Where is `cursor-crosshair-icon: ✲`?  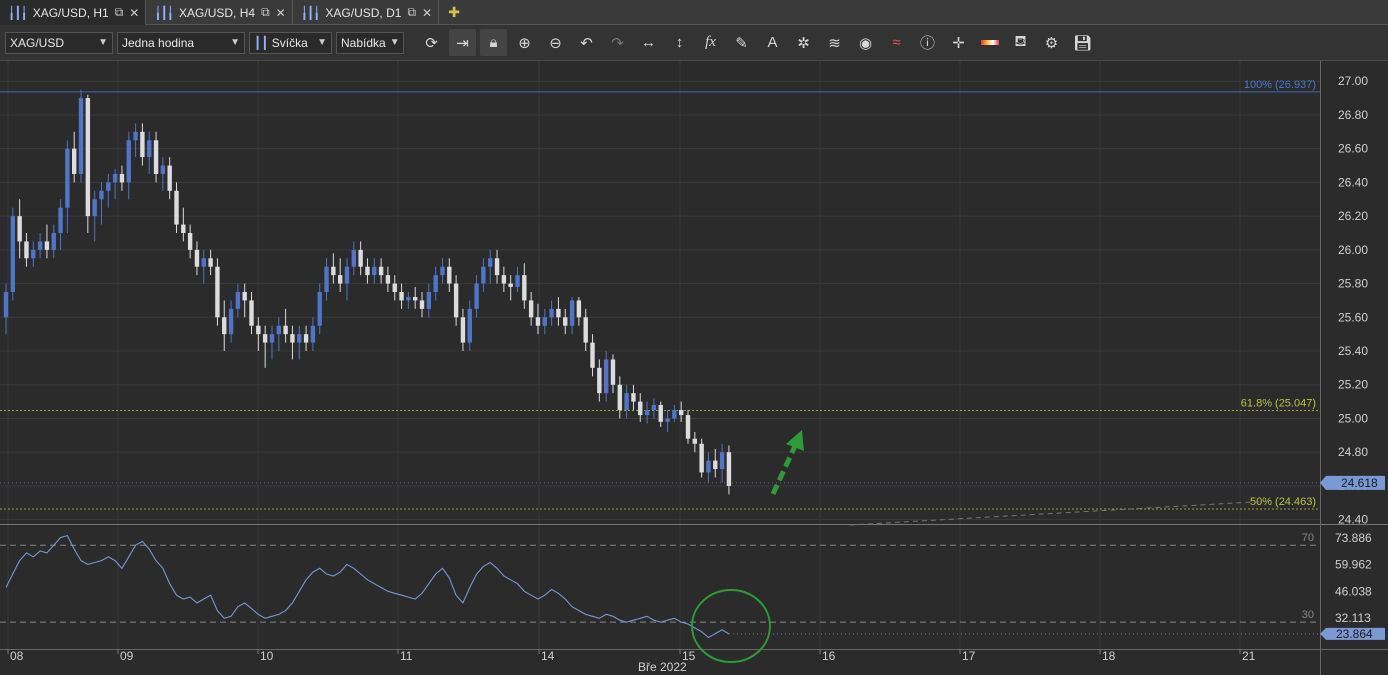 cursor-crosshair-icon: ✲ is located at coordinates (803, 42).